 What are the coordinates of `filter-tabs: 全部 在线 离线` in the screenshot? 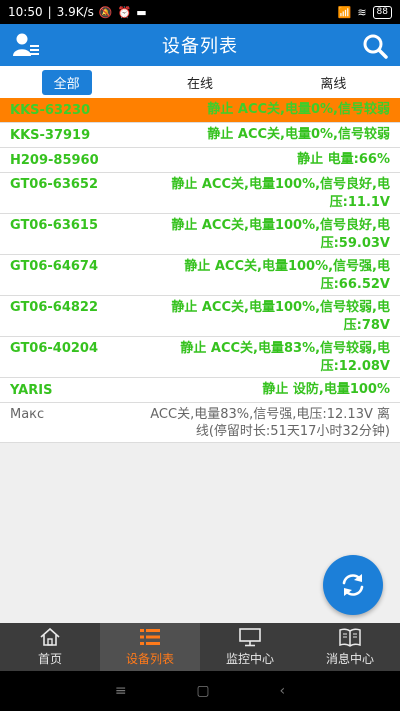 It's located at (200, 82).